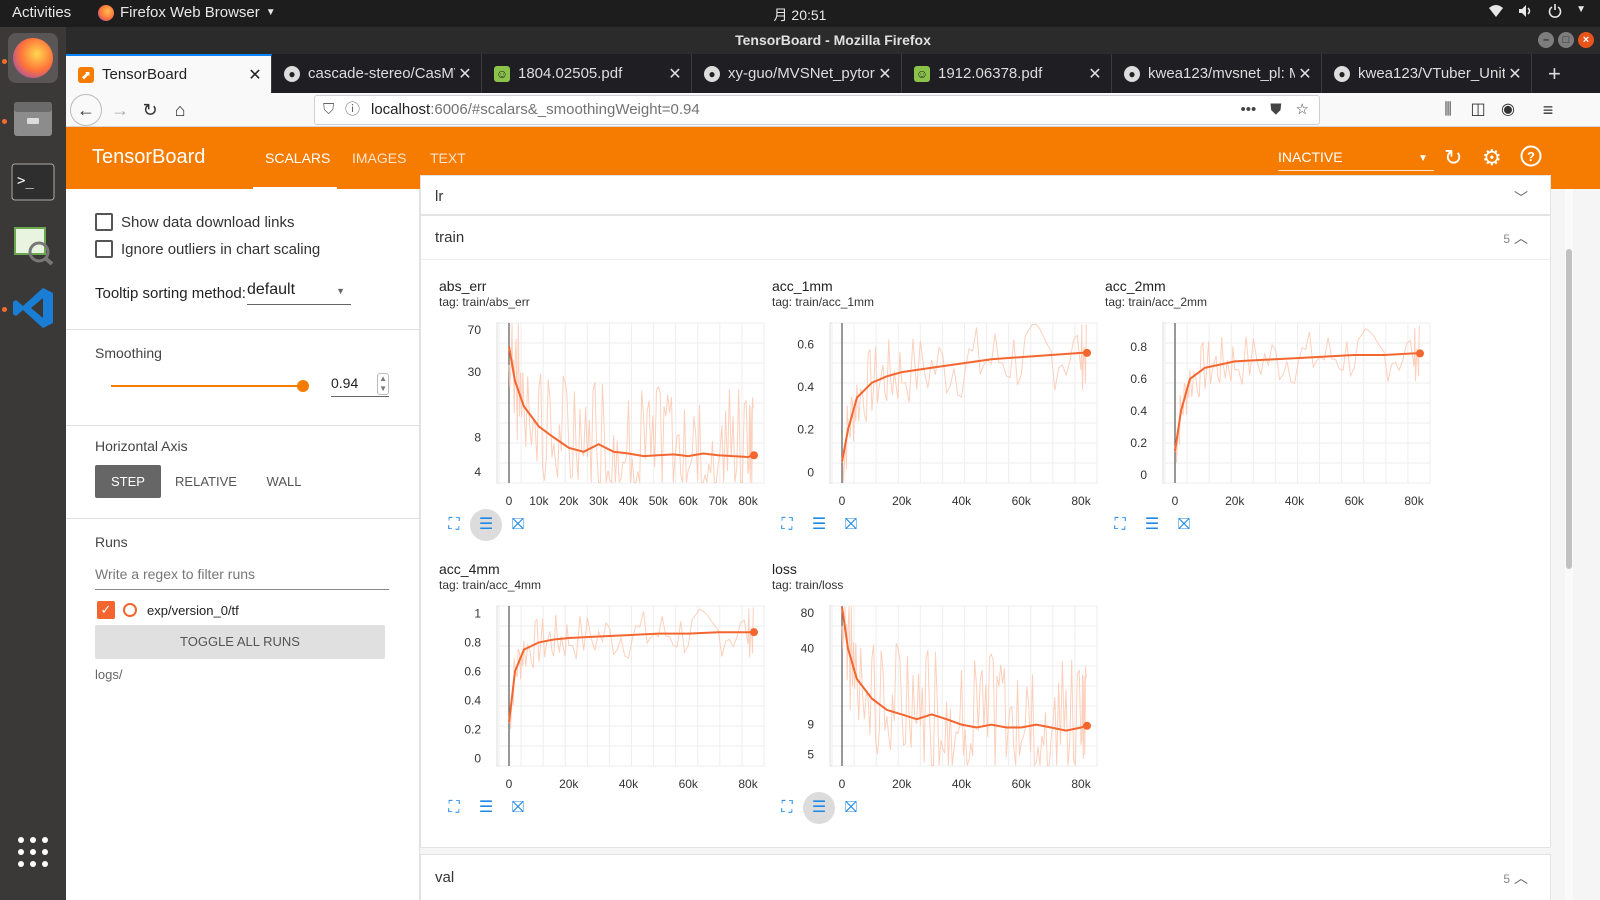 Image resolution: width=1600 pixels, height=900 pixels. I want to click on window-titlebar: TensorBoard - Mozilla Firefox – □ ×, so click(833, 40).